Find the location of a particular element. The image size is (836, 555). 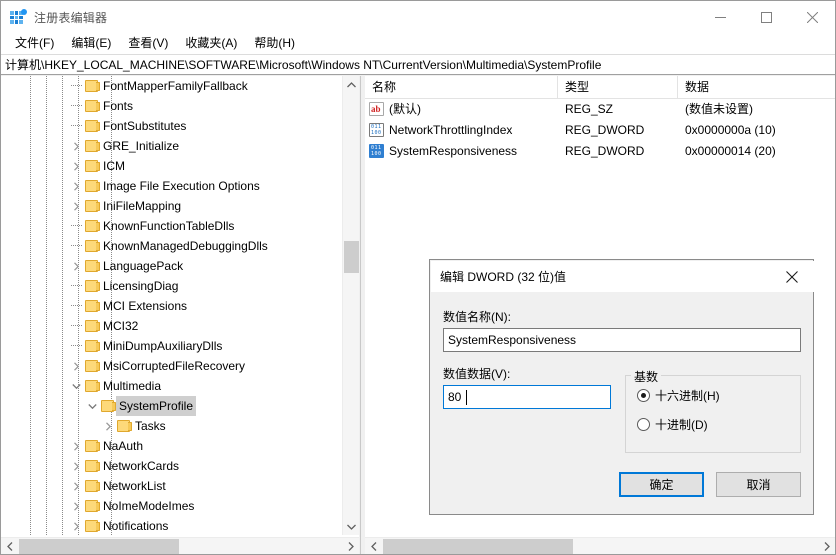

dialog-close-button is located at coordinates (791, 276).